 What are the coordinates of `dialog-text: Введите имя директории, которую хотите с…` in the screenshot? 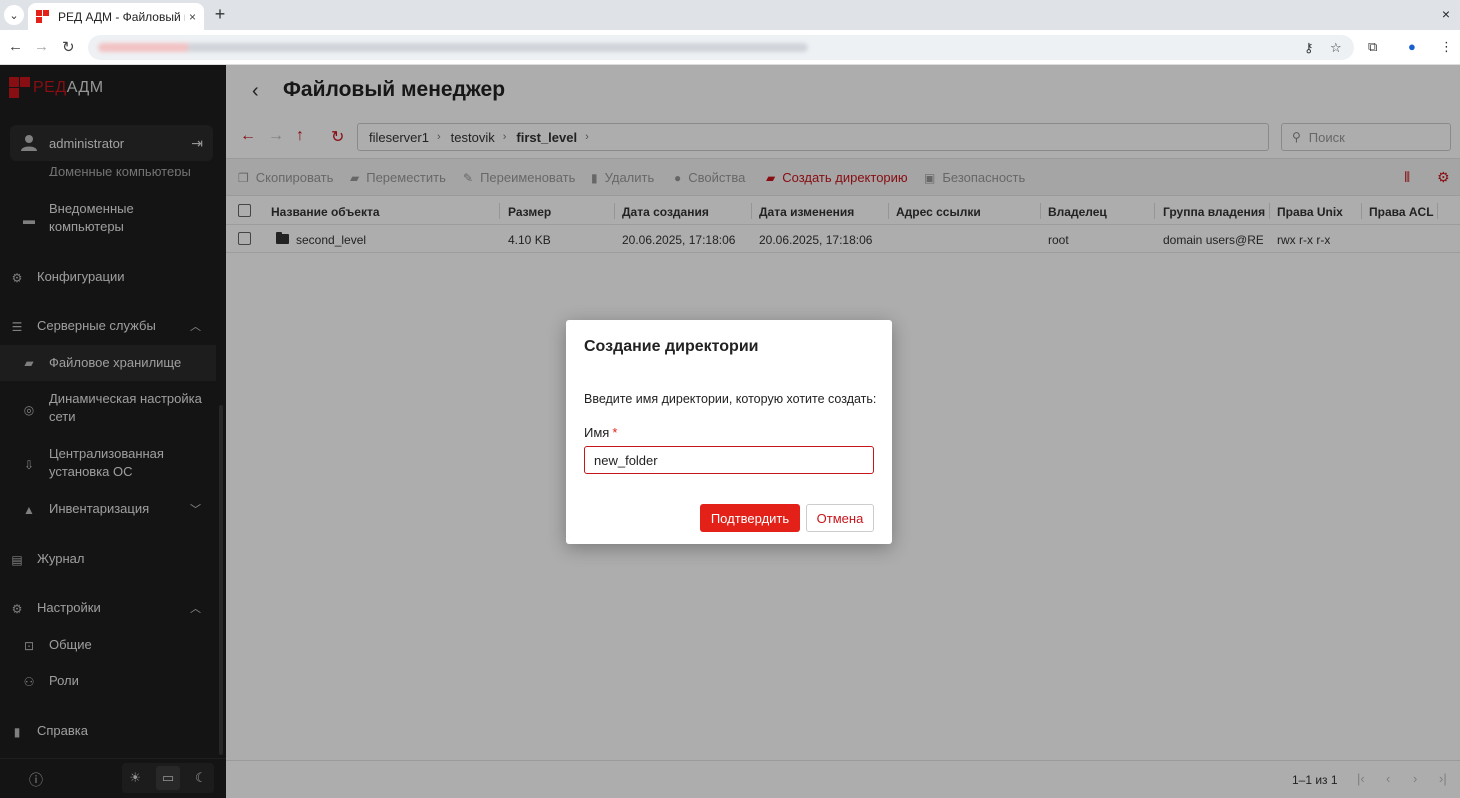 It's located at (730, 399).